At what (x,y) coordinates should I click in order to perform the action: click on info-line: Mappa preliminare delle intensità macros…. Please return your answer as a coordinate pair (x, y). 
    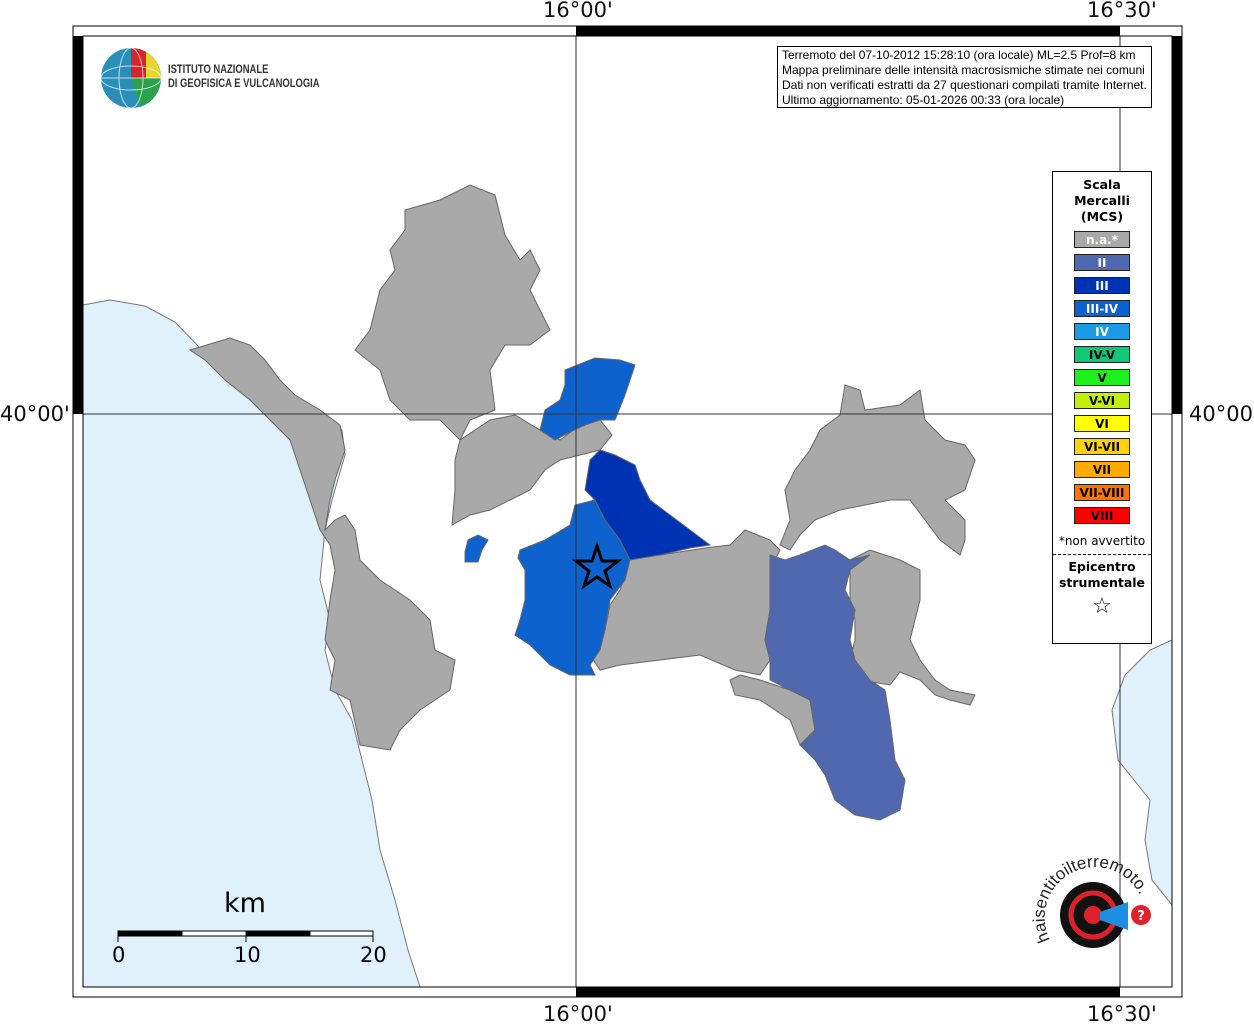
    Looking at the image, I should click on (963, 70).